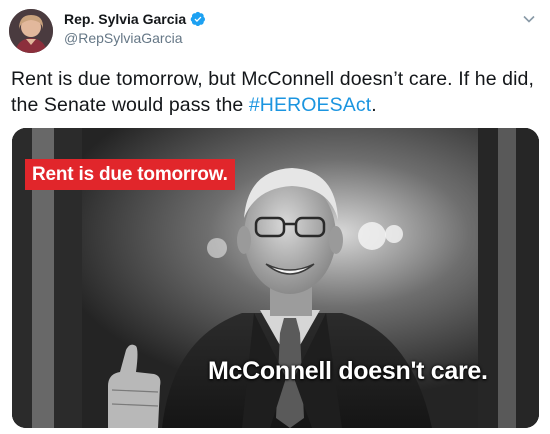 Image resolution: width=550 pixels, height=434 pixels. I want to click on avatar, so click(31, 31).